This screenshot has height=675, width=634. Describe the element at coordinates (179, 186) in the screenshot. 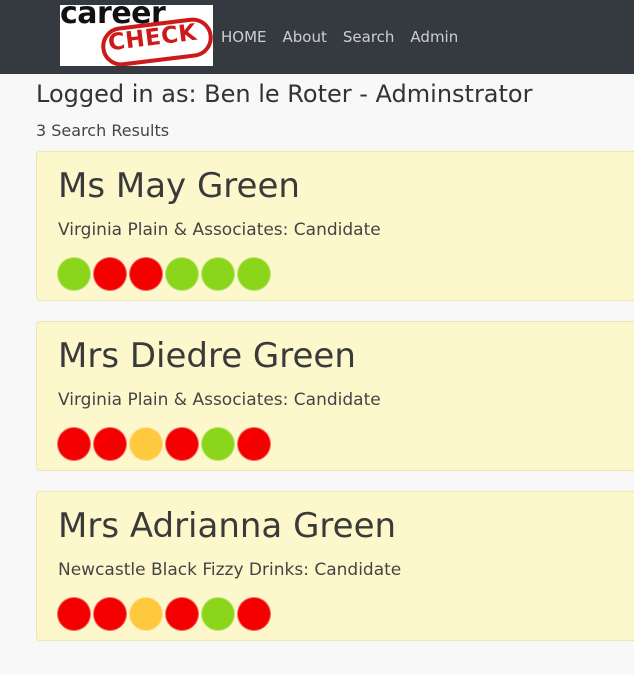

I see `candidate-name: Ms May Green` at that location.